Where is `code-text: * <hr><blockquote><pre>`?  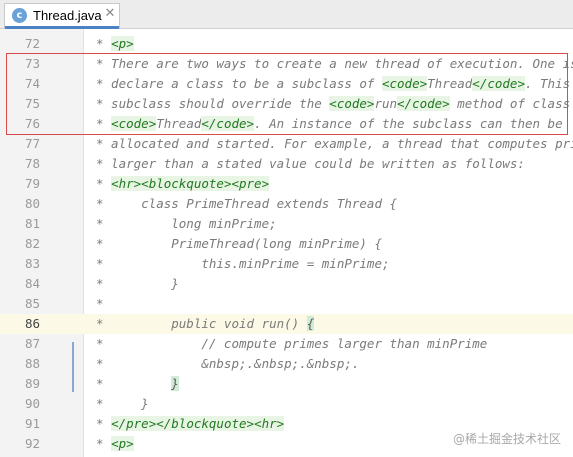
code-text: * <hr><blockquote><pre> is located at coordinates (183, 184).